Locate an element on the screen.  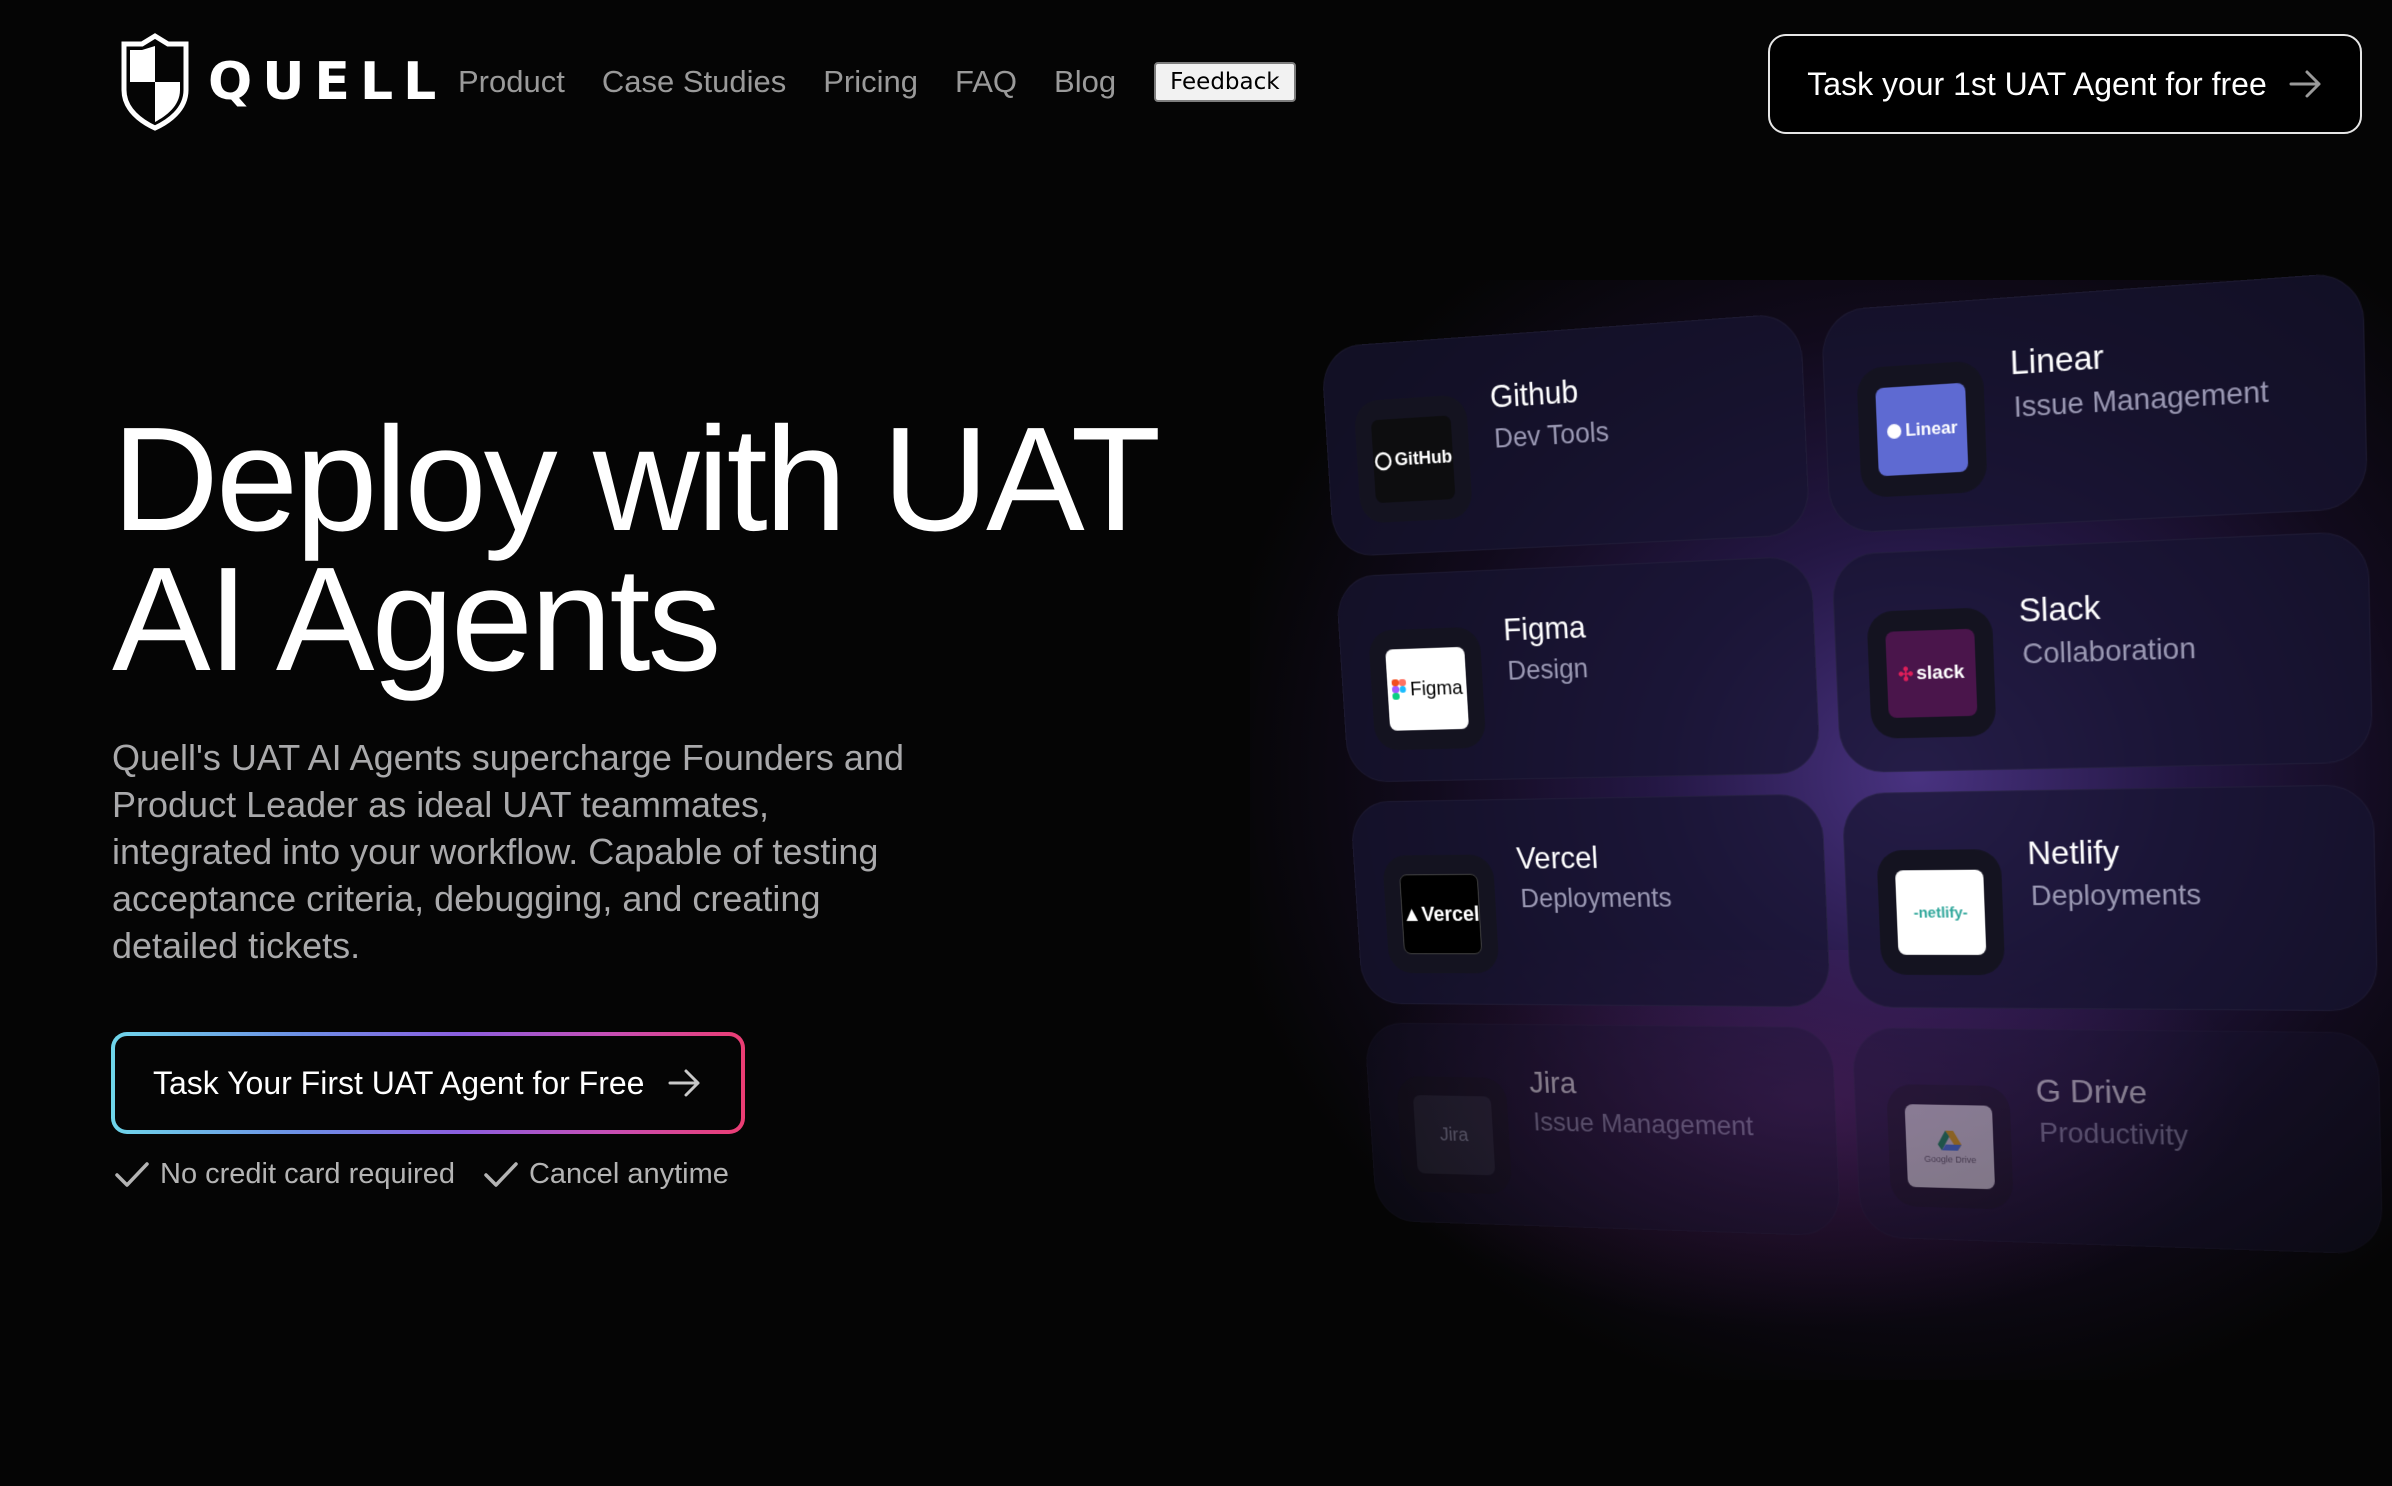
integration-name: Slack is located at coordinates (2059, 609).